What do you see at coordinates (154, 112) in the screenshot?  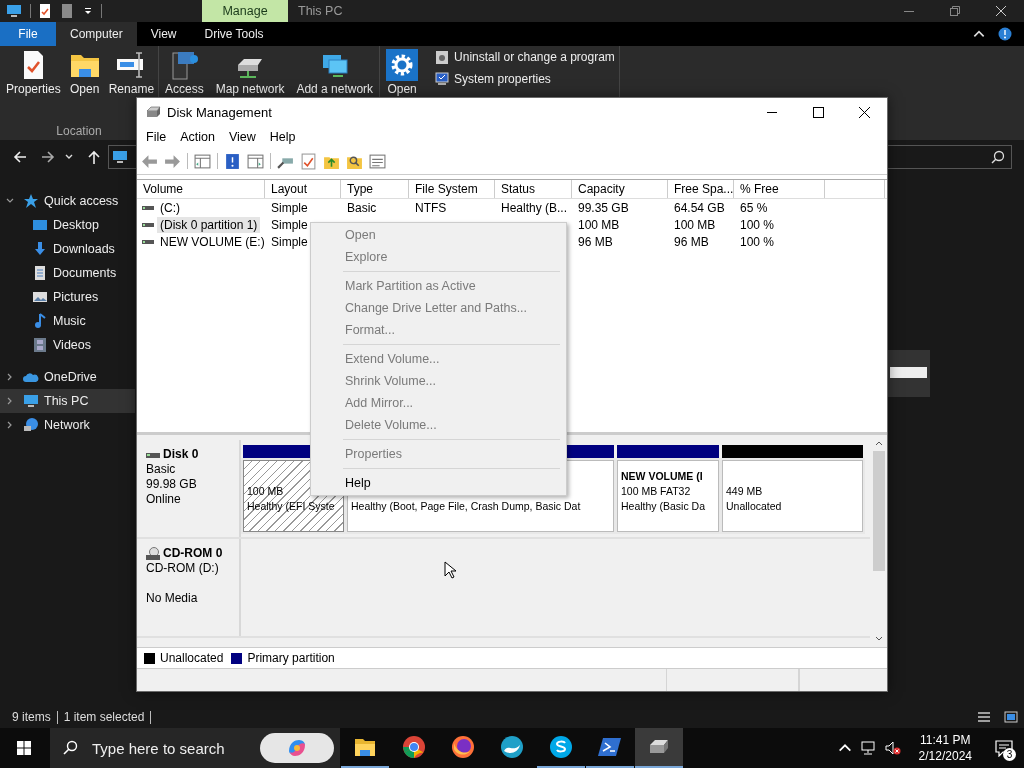 I see `disk-drive-icon` at bounding box center [154, 112].